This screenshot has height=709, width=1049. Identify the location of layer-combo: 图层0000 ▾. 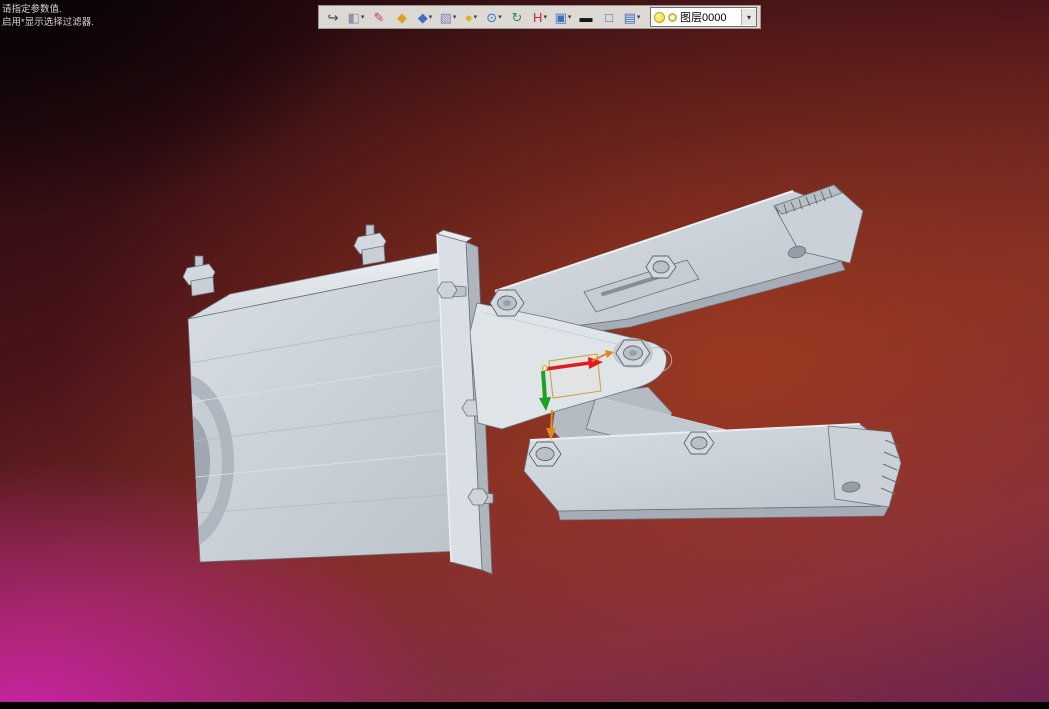
(703, 17).